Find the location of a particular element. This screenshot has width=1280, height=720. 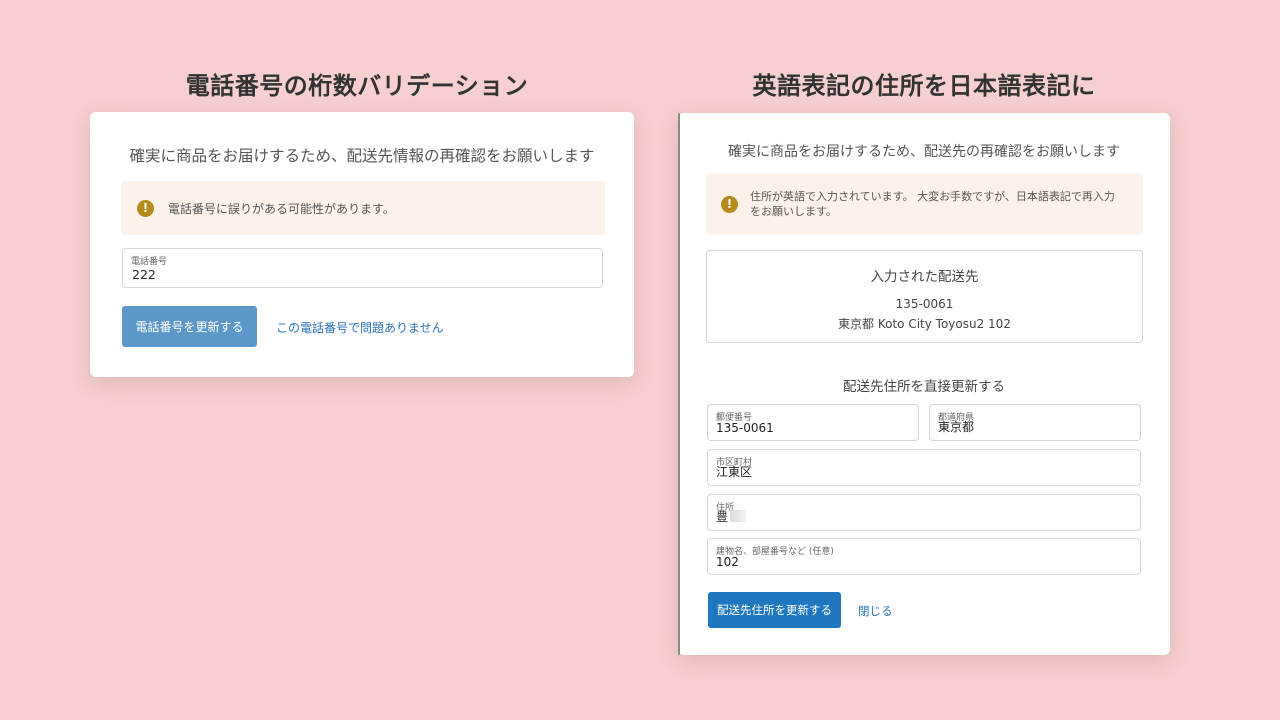

city-value: 江東区 is located at coordinates (734, 471).